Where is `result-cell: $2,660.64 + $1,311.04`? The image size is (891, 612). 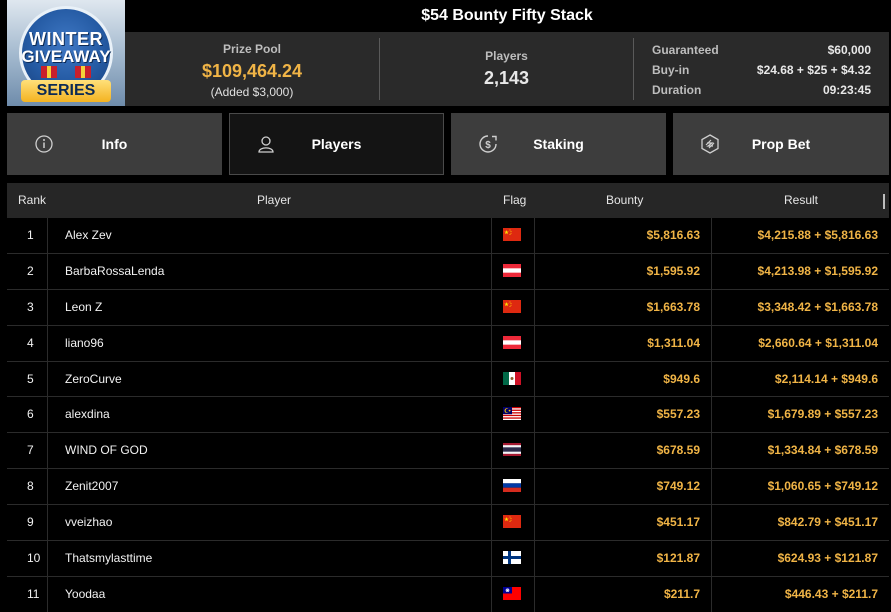
result-cell: $2,660.64 + $1,311.04 is located at coordinates (818, 342).